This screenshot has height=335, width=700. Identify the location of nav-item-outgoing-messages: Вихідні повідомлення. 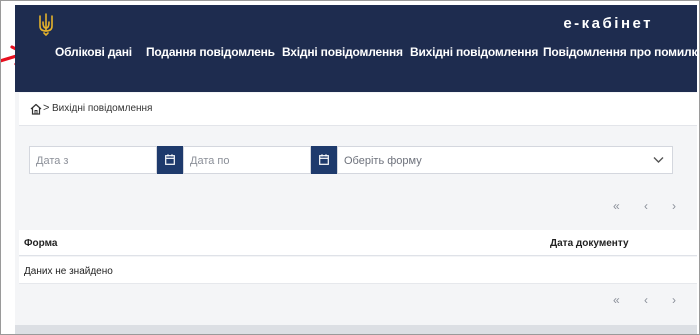
(474, 52).